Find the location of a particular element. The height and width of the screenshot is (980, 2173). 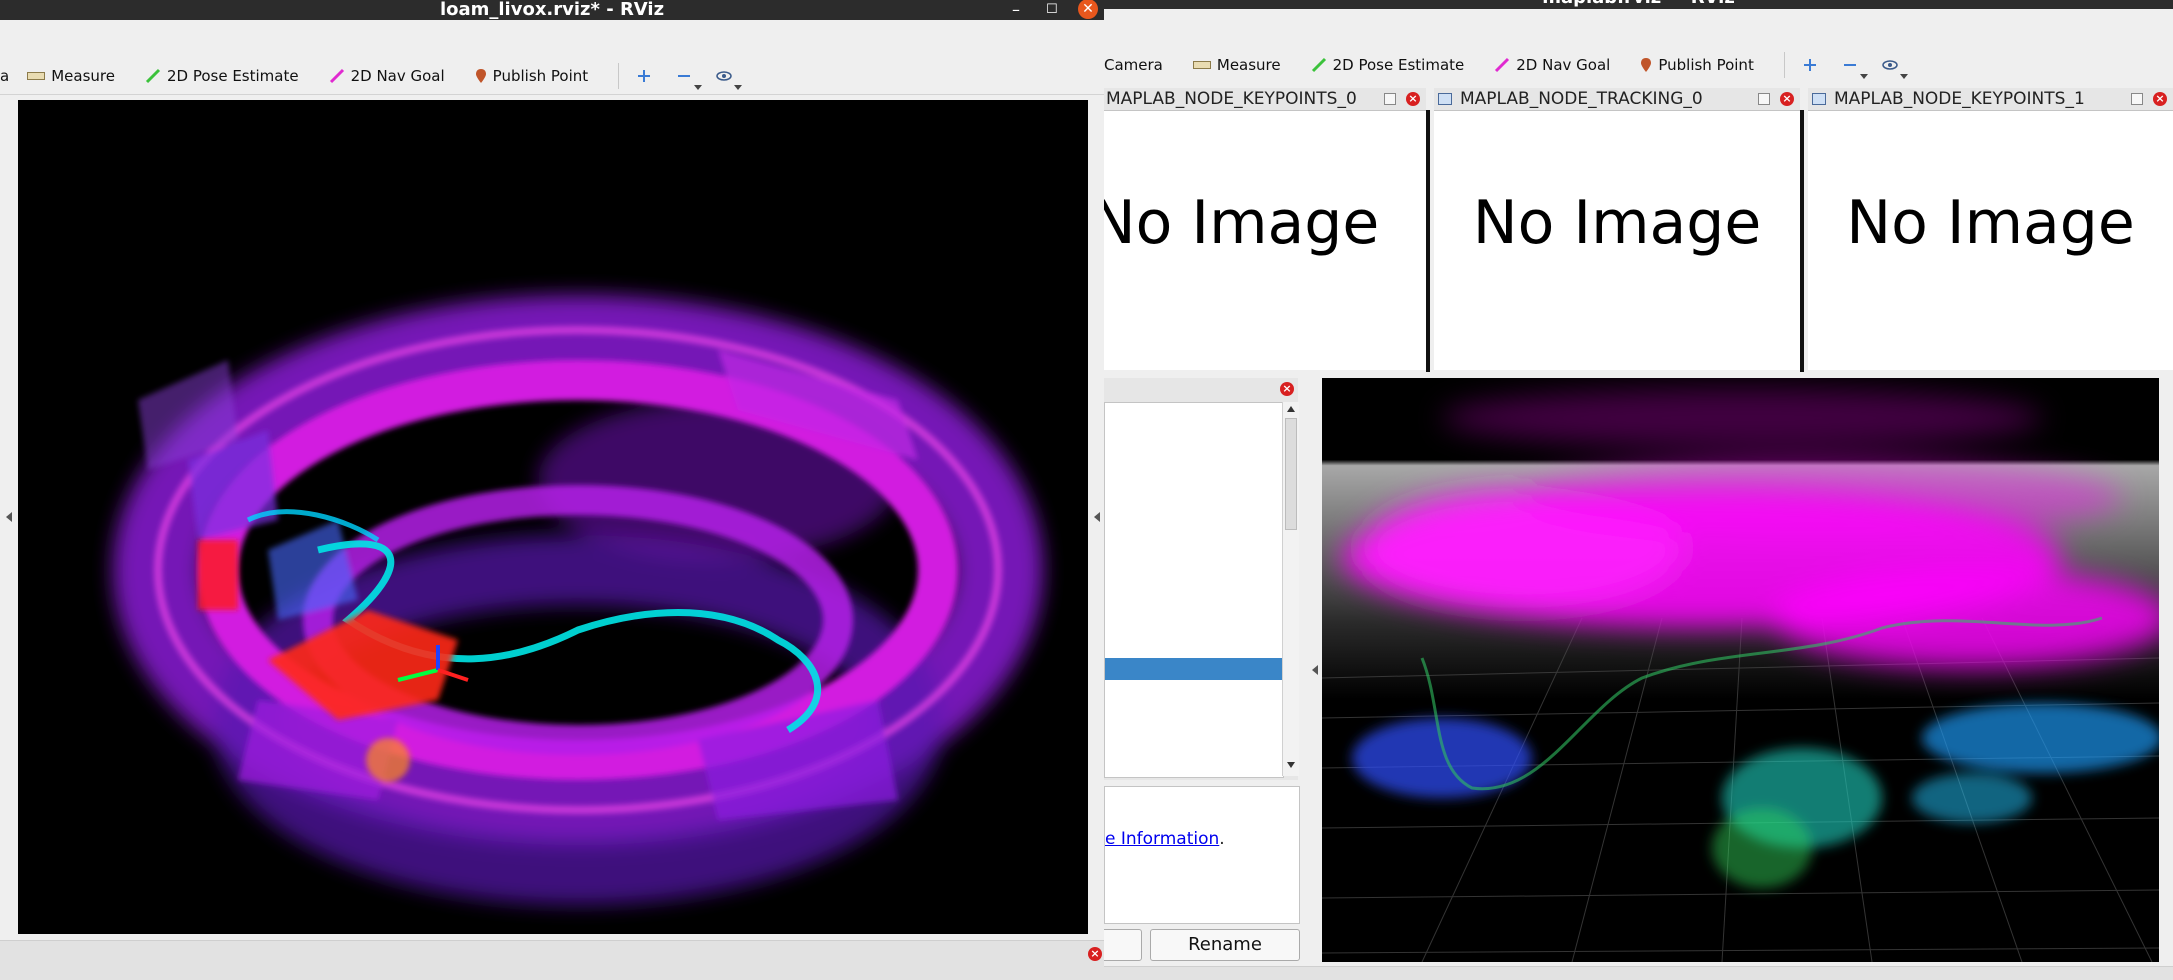

image-panel-header: MAPLAB_NODE_KEYPOINTS_0 × is located at coordinates (1265, 99).